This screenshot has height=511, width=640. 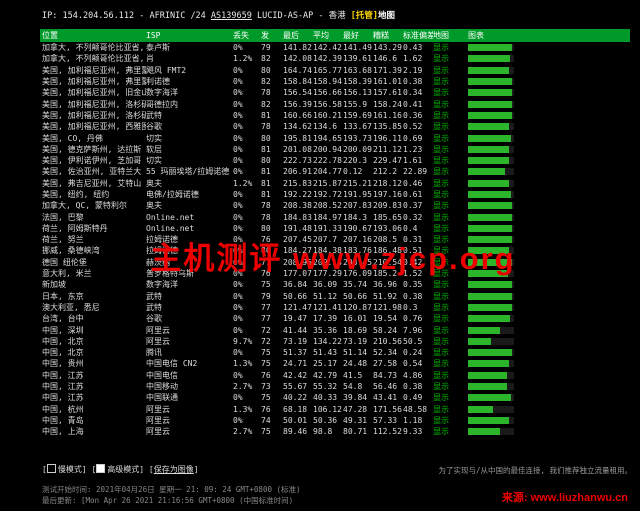 I want to click on sent-cell: 77, so click(x=266, y=319).